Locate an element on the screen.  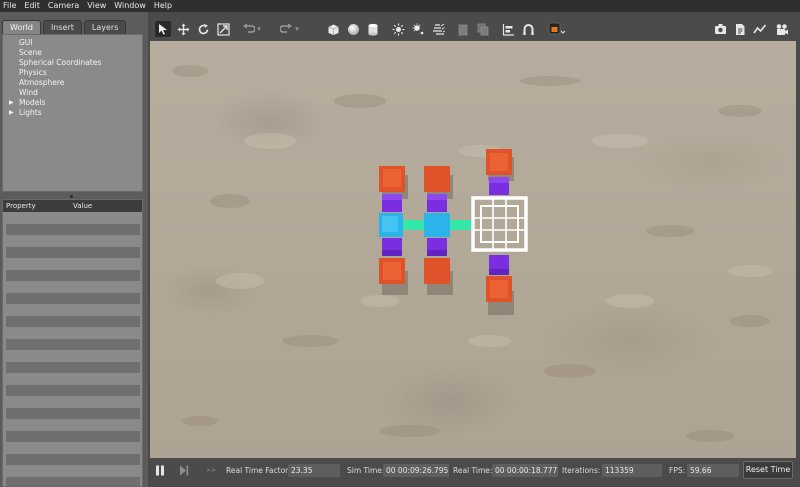
tab-layers: Layers is located at coordinates (105, 27).